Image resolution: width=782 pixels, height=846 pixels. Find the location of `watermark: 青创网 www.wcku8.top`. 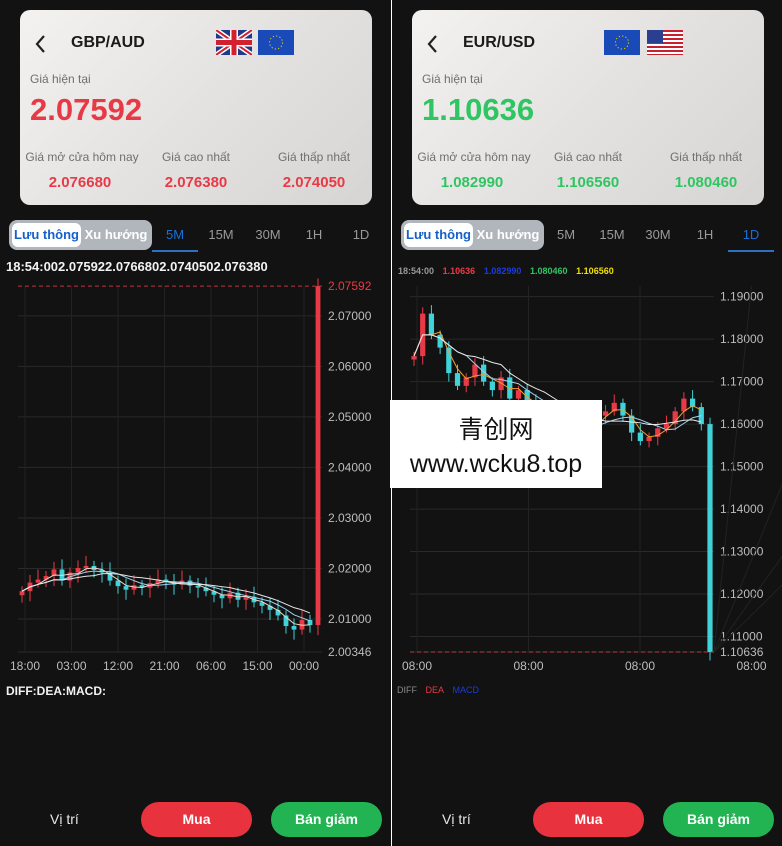

watermark: 青创网 www.wcku8.top is located at coordinates (496, 444).